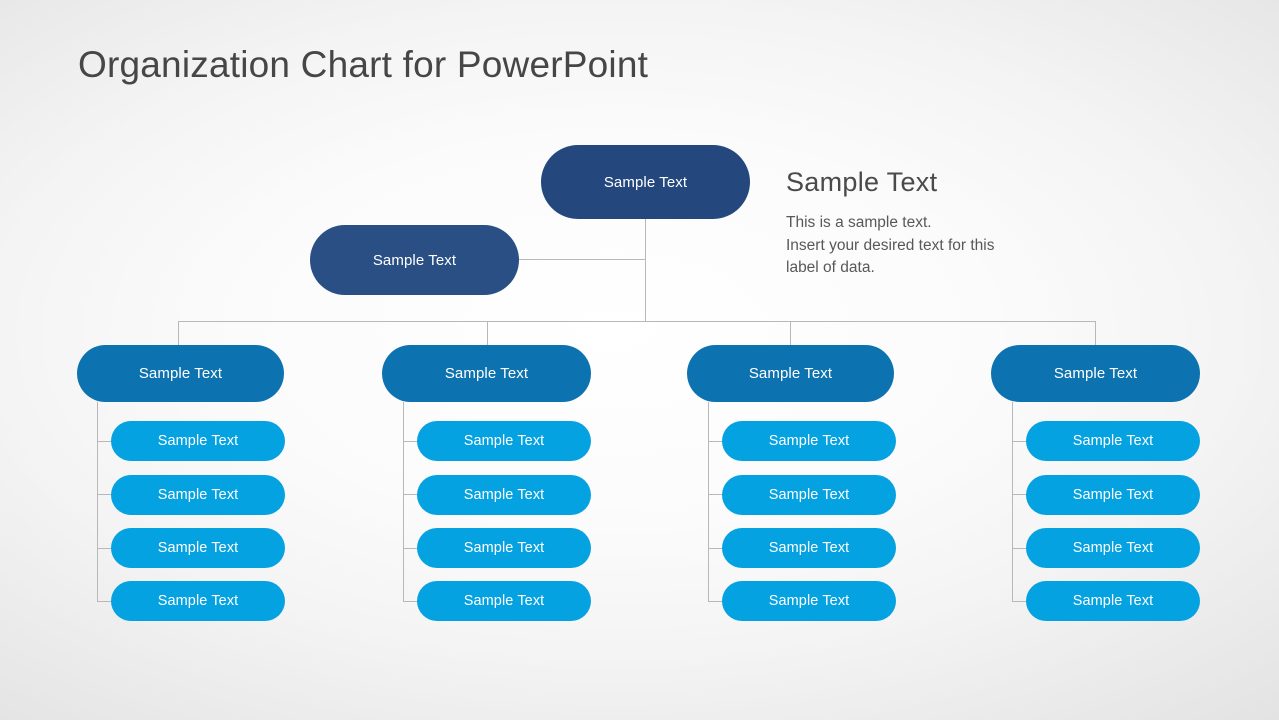 Image resolution: width=1279 pixels, height=720 pixels. Describe the element at coordinates (1113, 601) in the screenshot. I see `org-node-leaf-4-4: Sample Text` at that location.